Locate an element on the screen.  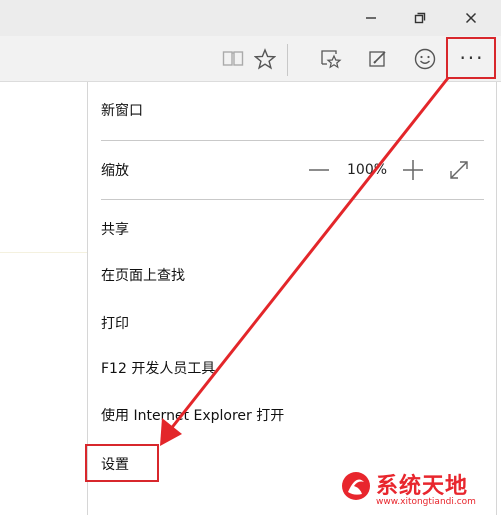
menu-item-label: 设置 is located at coordinates (115, 465).